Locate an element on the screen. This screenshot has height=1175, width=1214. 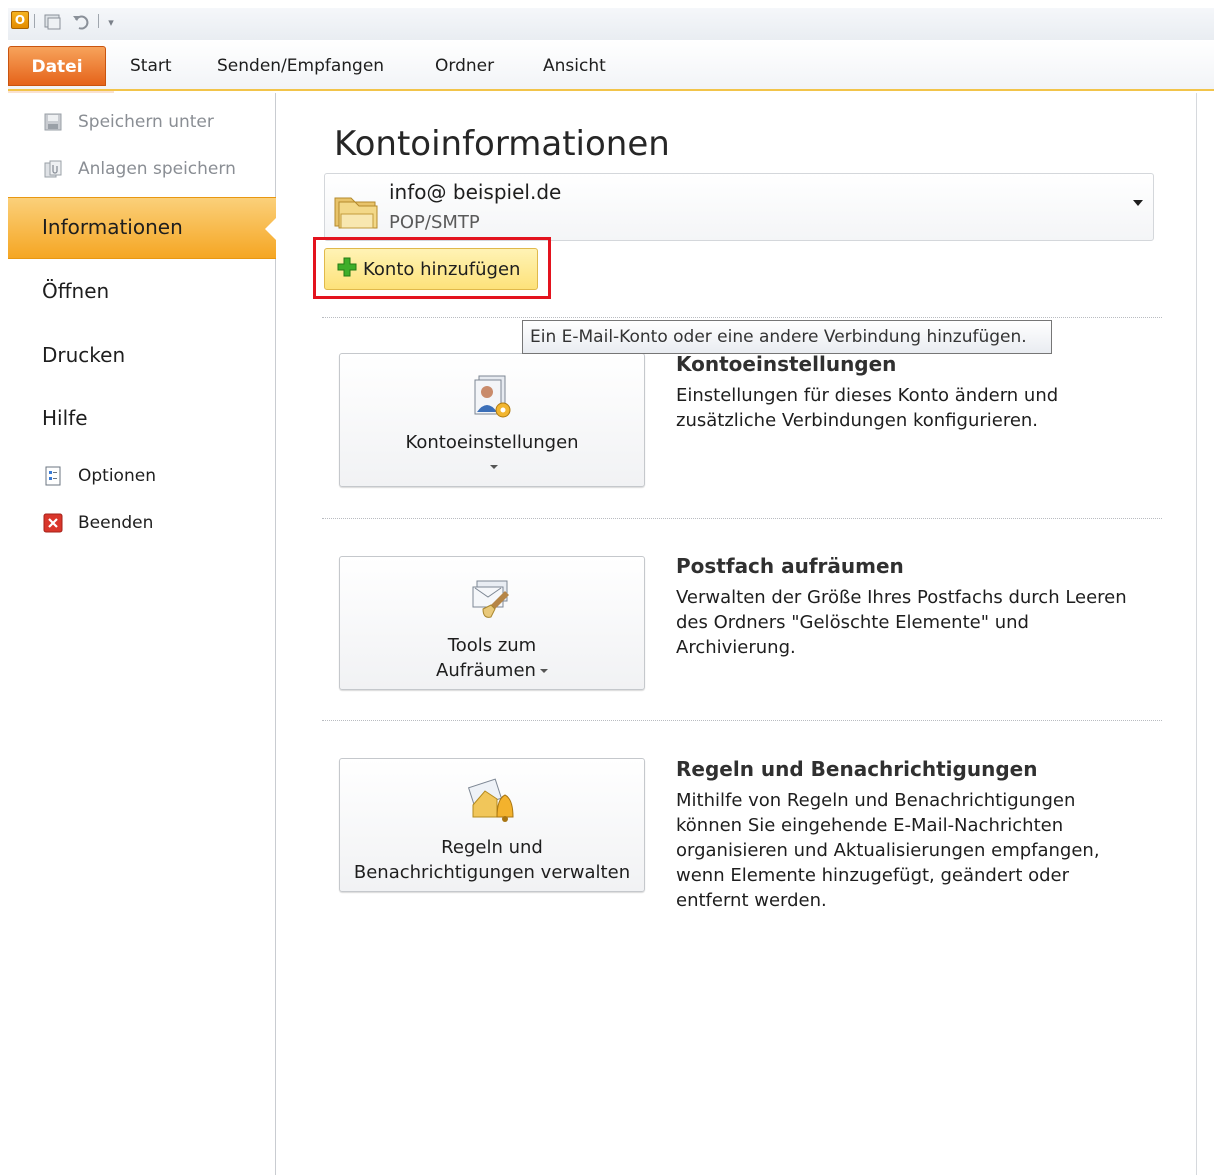
nav-informationen: Informationen is located at coordinates (142, 228).